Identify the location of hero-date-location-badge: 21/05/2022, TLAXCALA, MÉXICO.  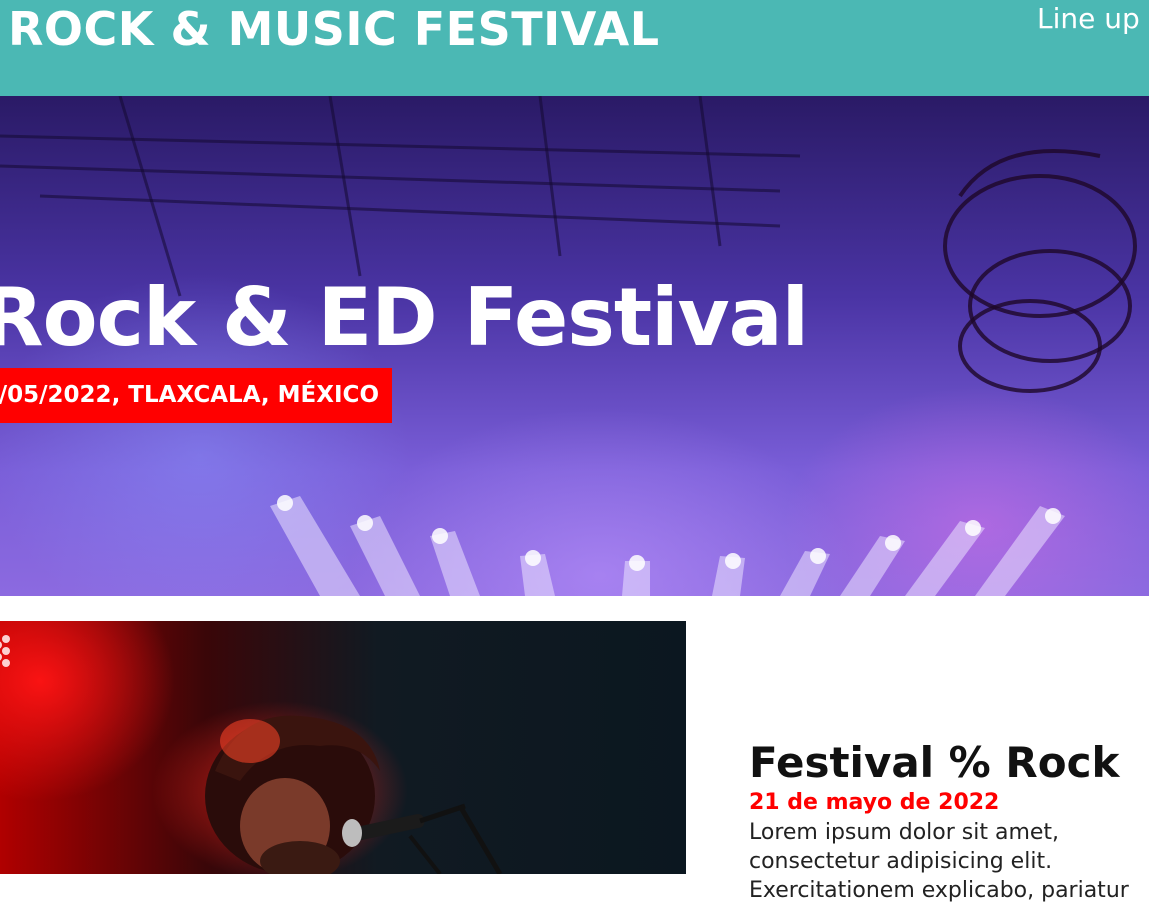
(196, 395).